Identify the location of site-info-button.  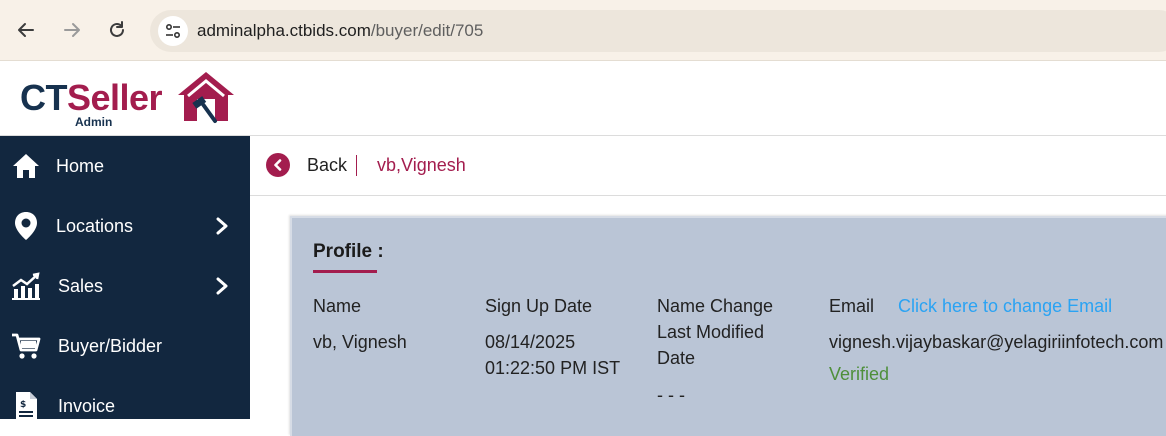
(173, 31).